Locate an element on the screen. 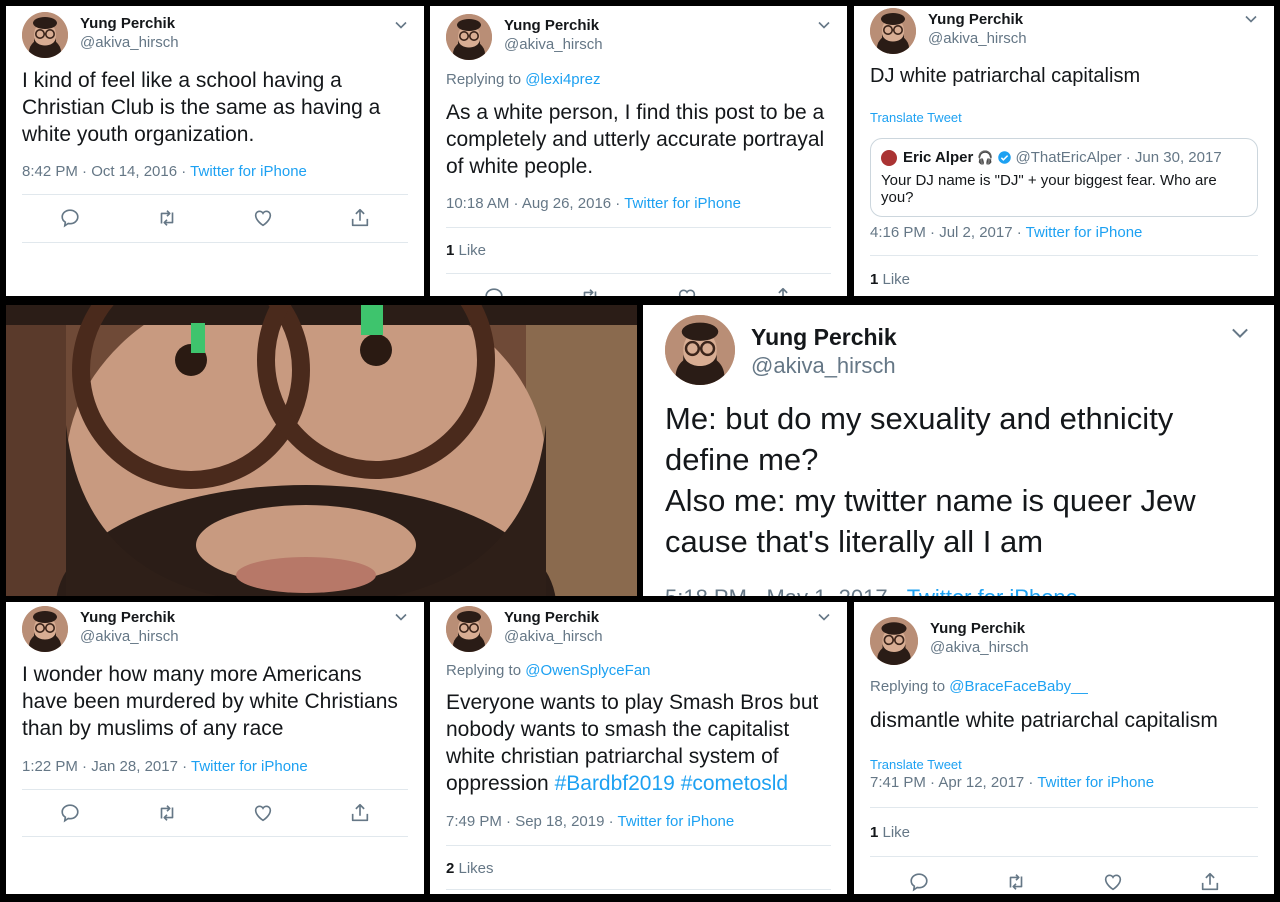 This screenshot has height=902, width=1280. hashtag-link: #cometosld is located at coordinates (734, 783).